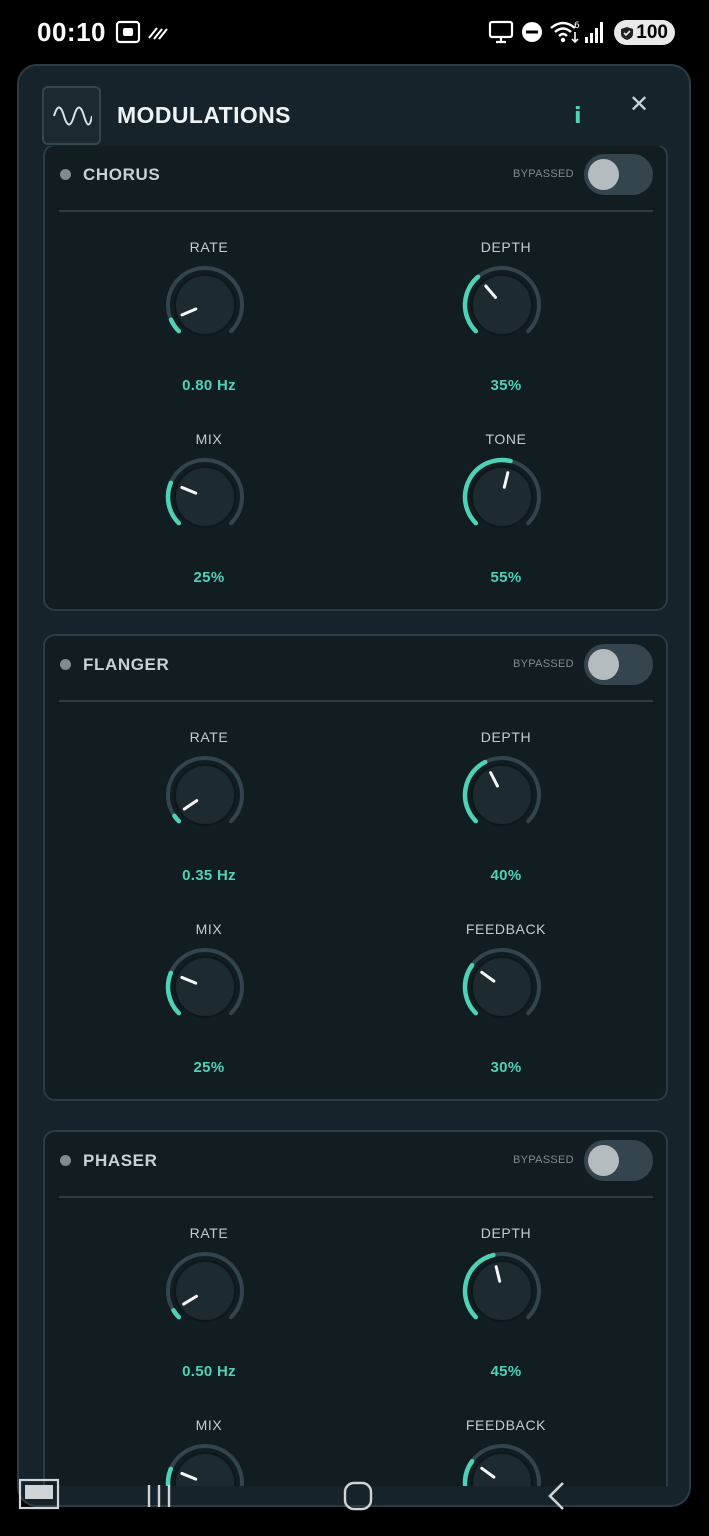 This screenshot has height=1536, width=709. I want to click on modal-header: MODULATIONS i ✕, so click(354, 106).